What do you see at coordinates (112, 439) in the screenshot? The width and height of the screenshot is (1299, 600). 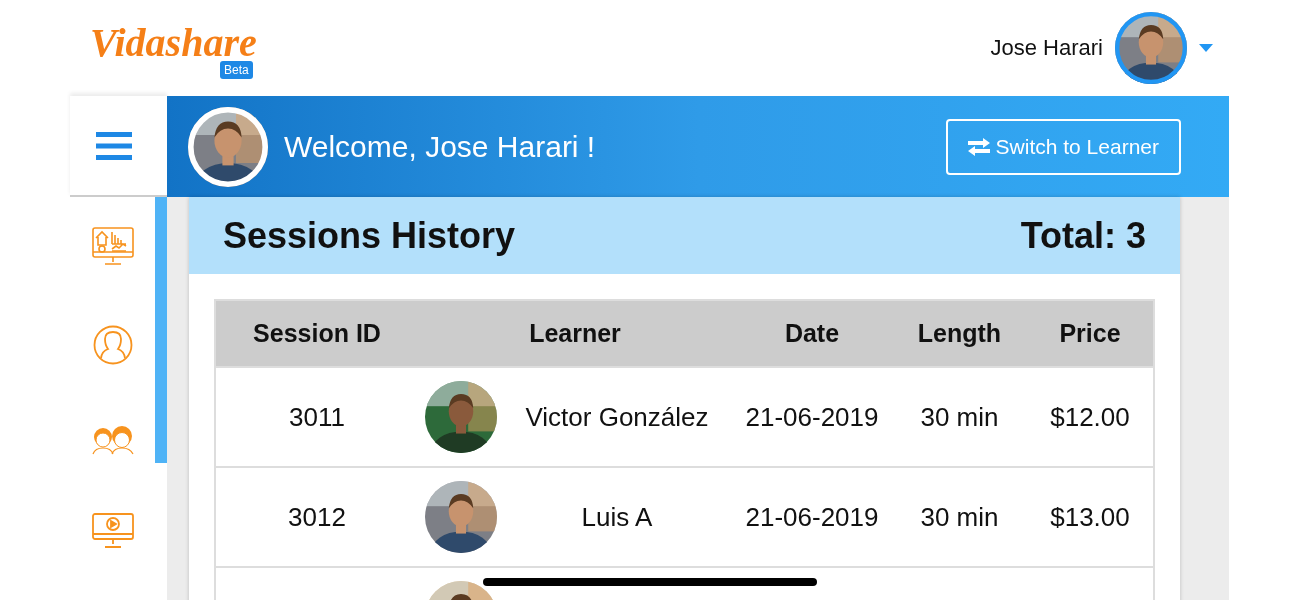 I see `two-children-icon` at bounding box center [112, 439].